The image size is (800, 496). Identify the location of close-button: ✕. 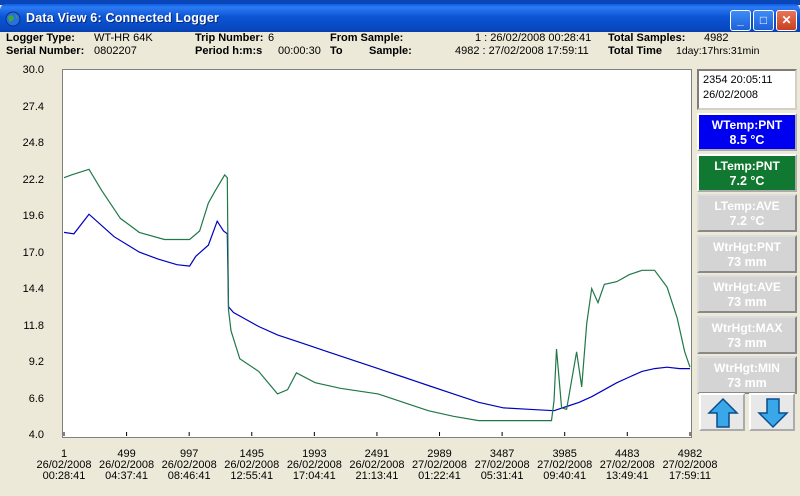
(786, 20).